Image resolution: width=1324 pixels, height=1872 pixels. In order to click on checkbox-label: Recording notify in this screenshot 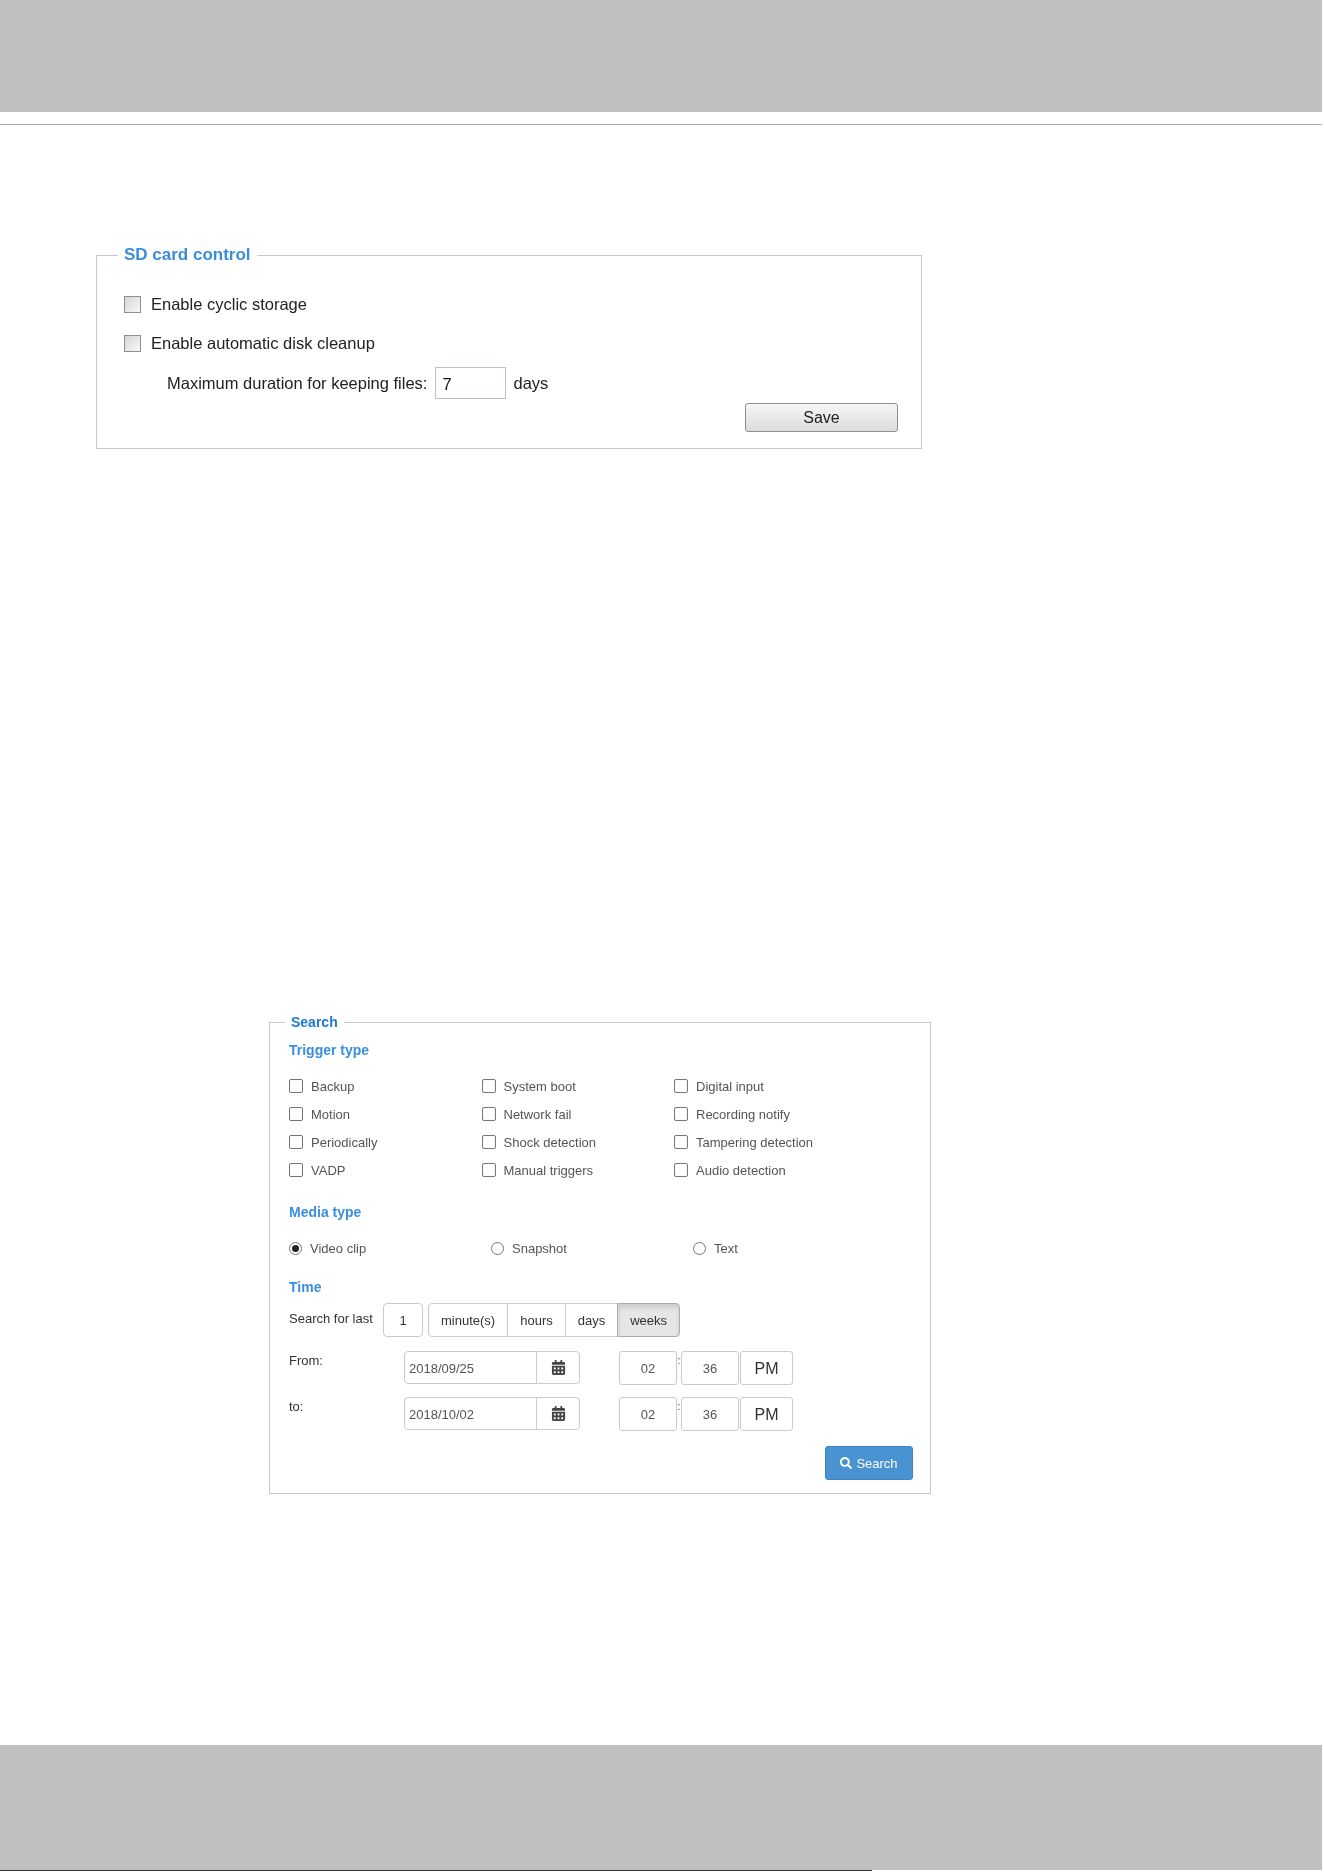, I will do `click(743, 1114)`.